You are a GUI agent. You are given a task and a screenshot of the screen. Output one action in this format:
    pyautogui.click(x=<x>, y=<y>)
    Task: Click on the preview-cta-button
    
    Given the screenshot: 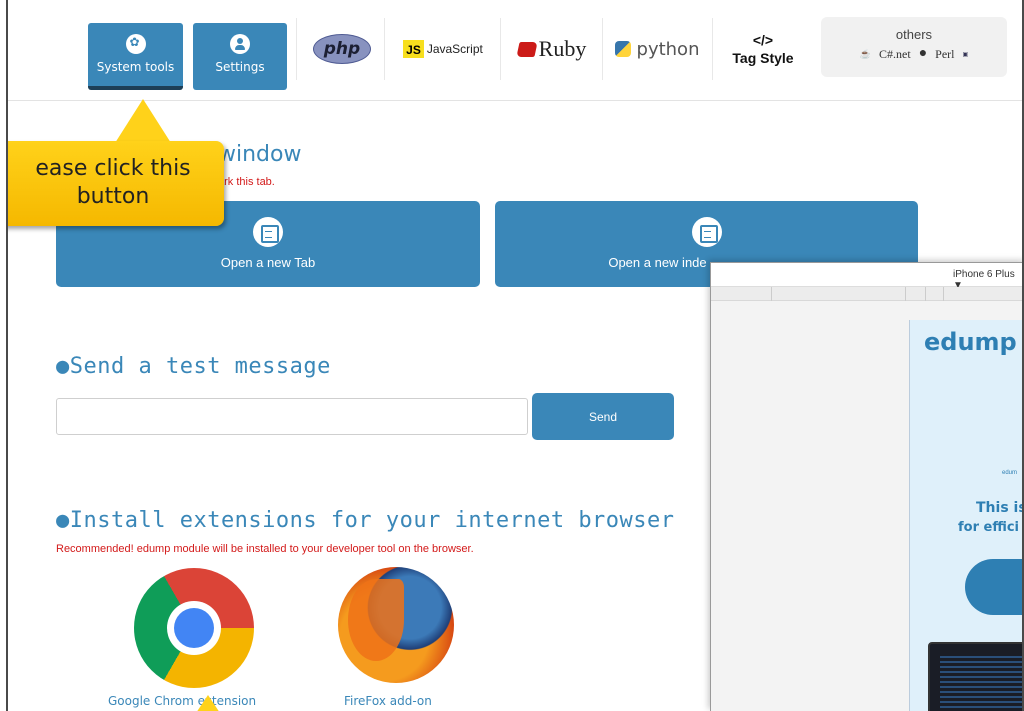 What is the action you would take?
    pyautogui.click(x=993, y=587)
    